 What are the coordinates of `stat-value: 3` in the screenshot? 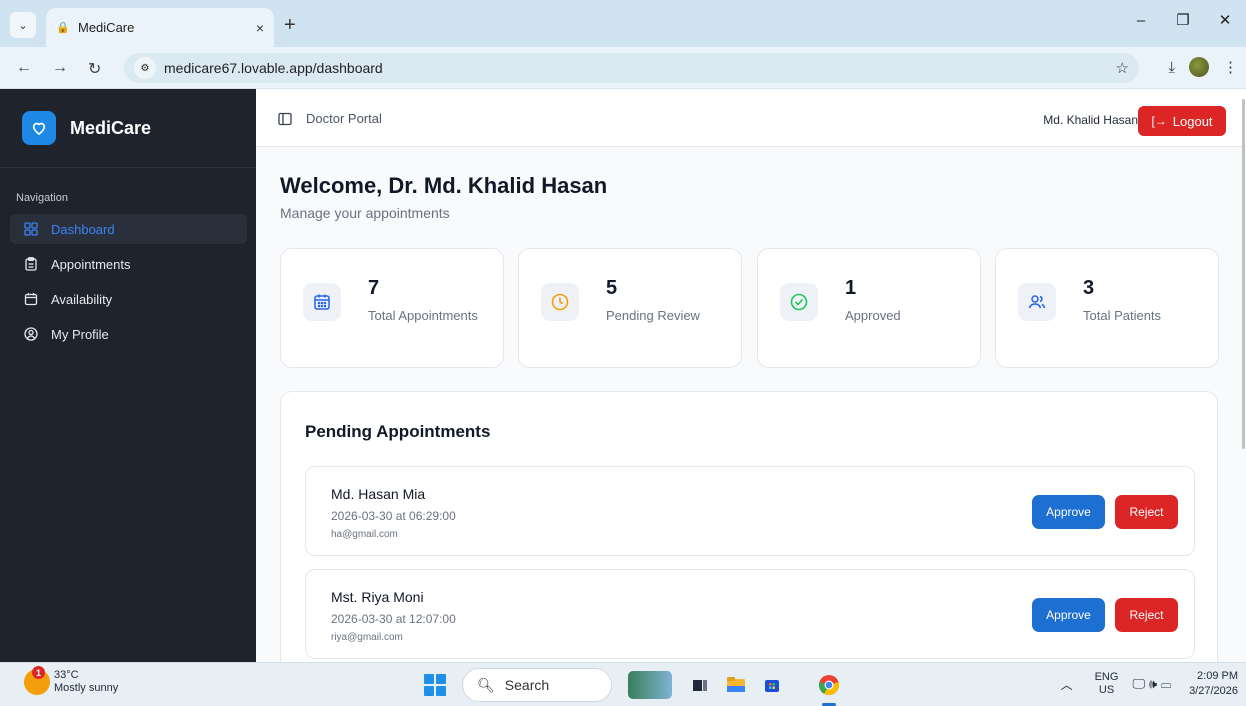 It's located at (1089, 288).